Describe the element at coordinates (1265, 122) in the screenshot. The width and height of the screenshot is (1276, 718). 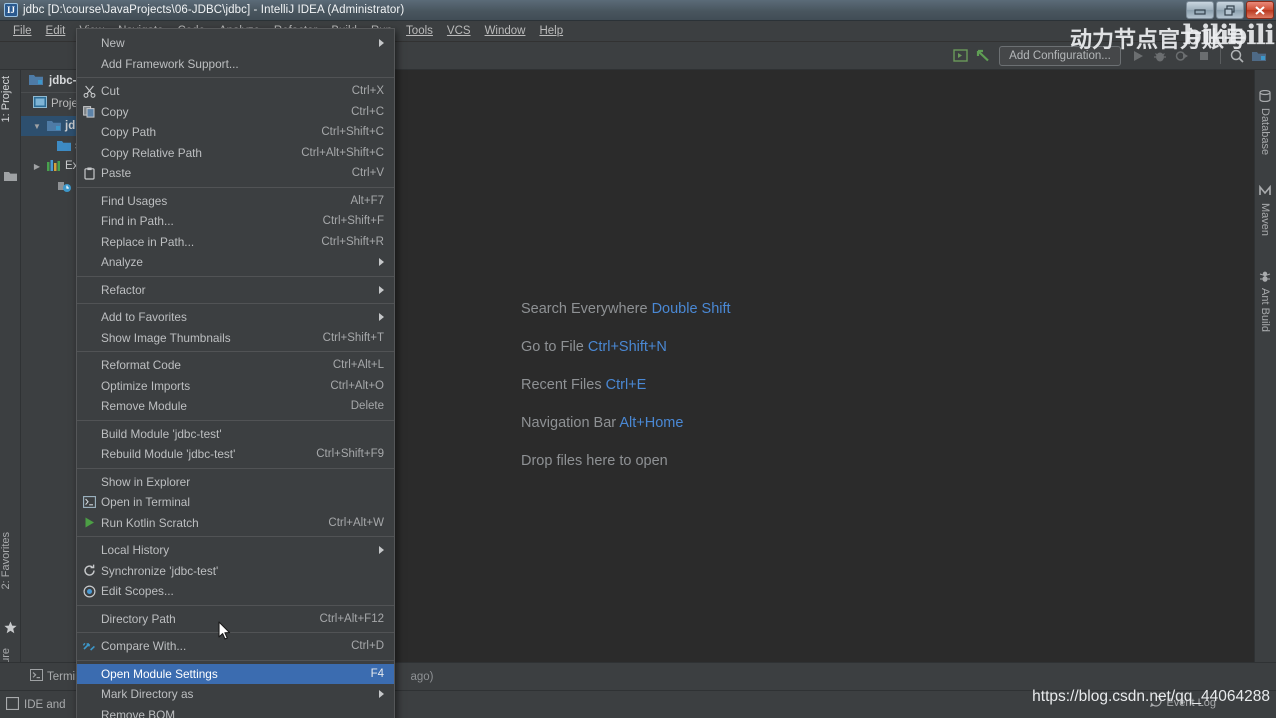
I see `sidebar-item-database: Database` at that location.